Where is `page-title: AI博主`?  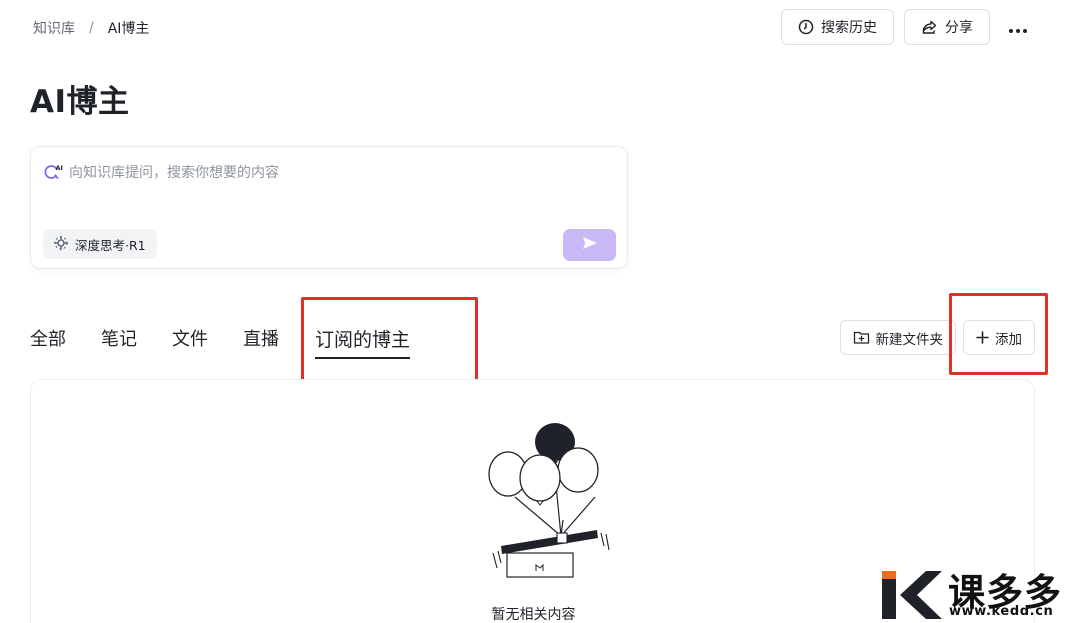 page-title: AI博主 is located at coordinates (80, 102).